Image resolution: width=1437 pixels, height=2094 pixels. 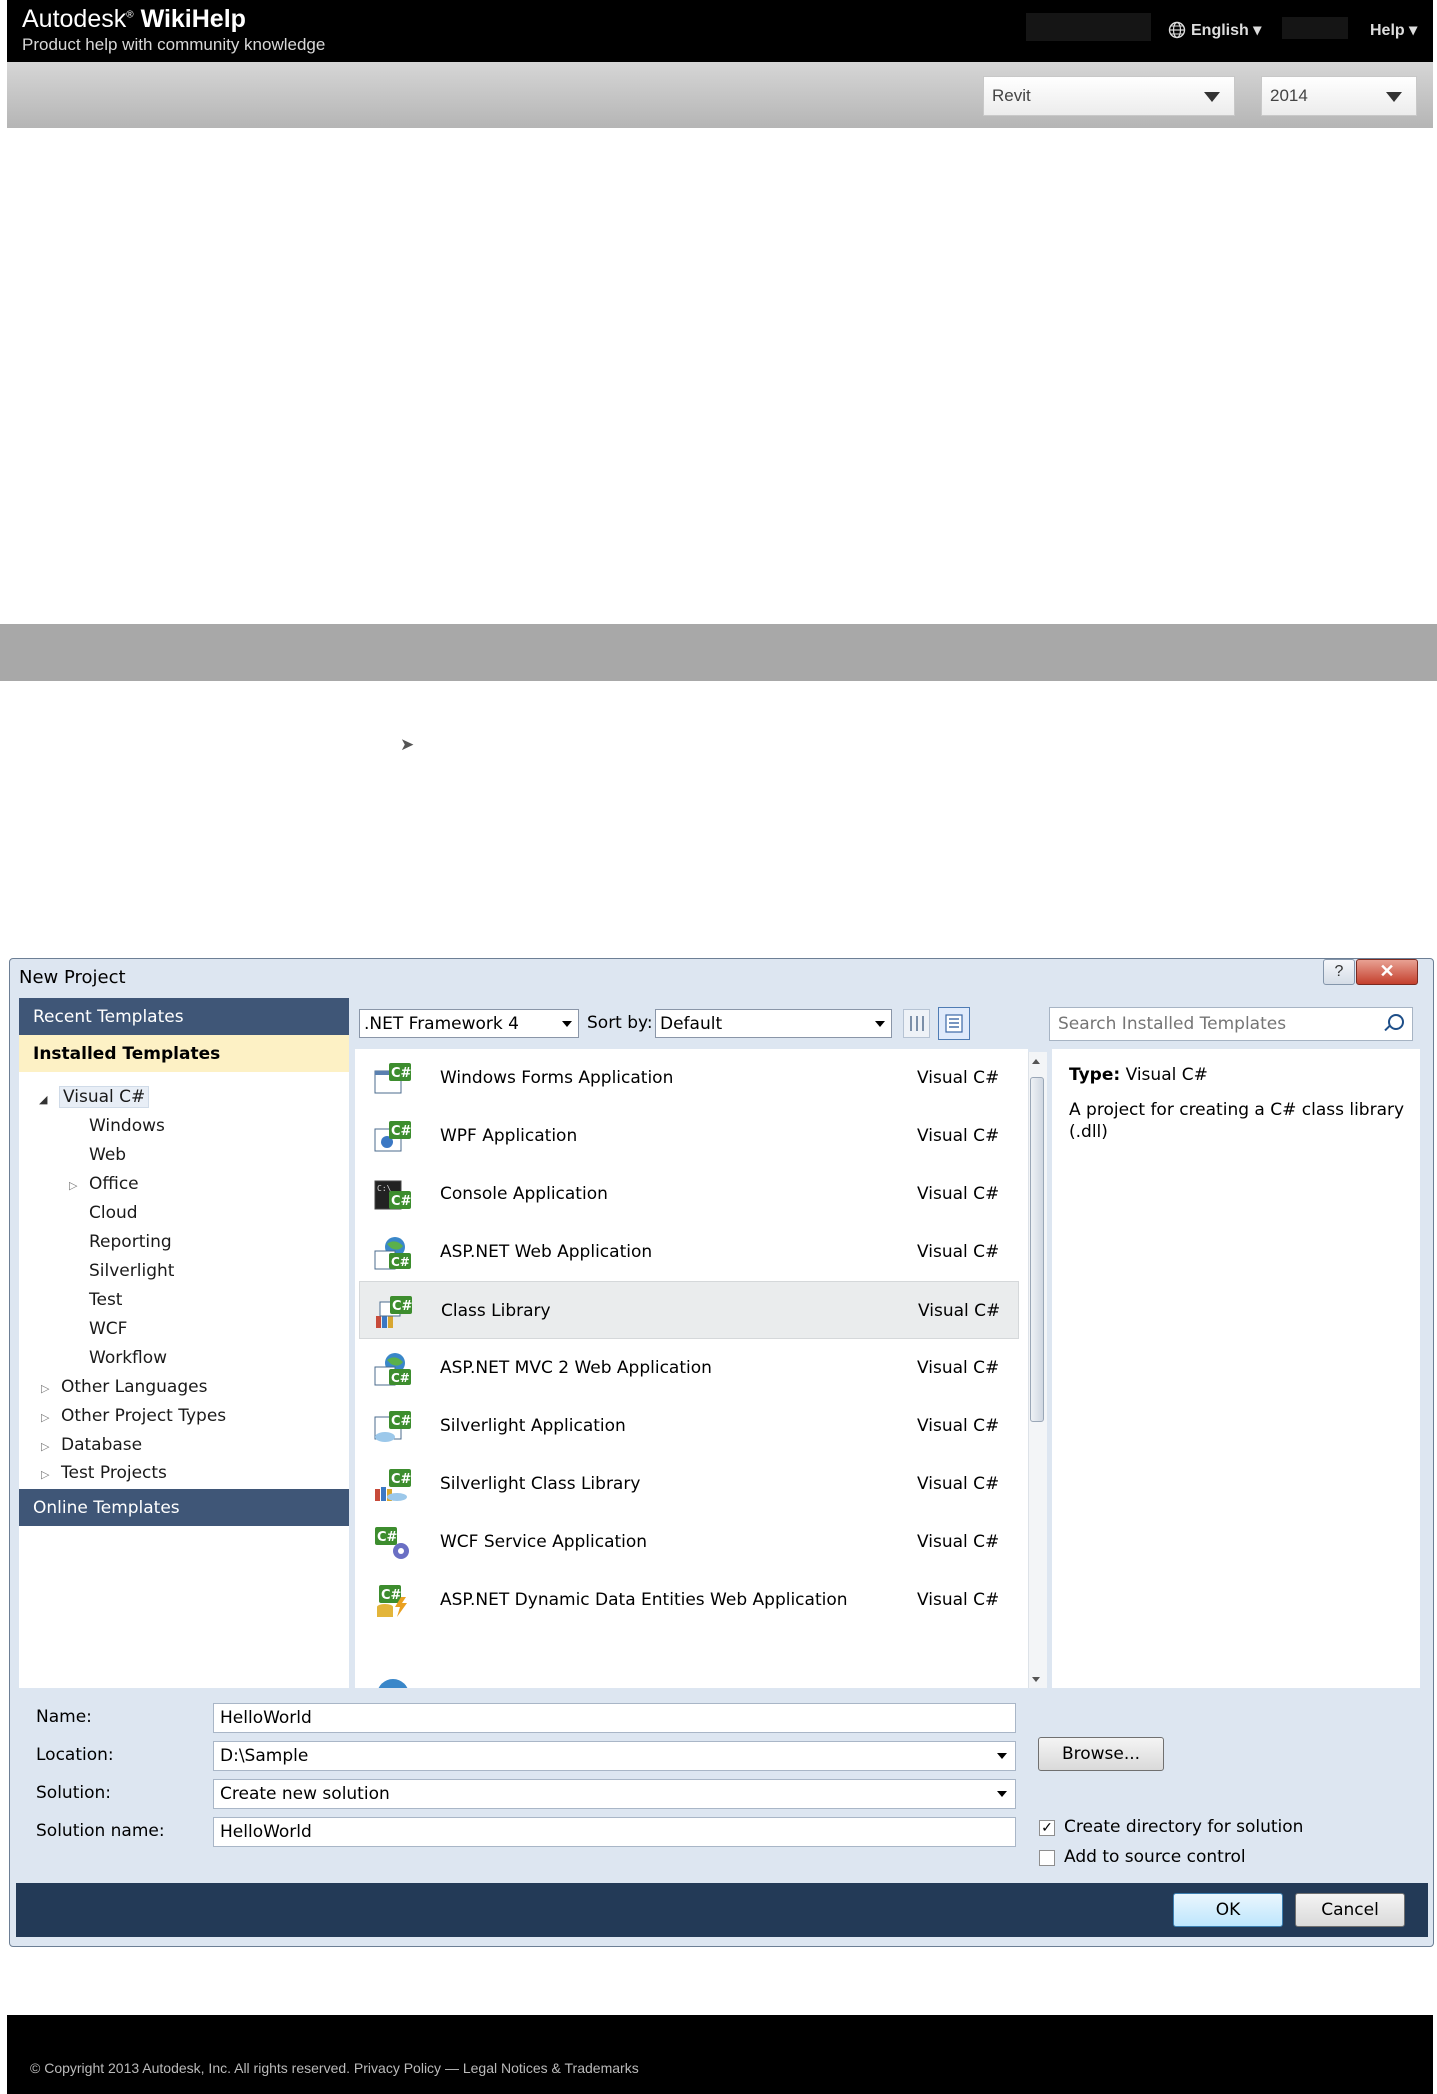 I want to click on tree-item-test-projects: Test Projects, so click(x=114, y=1473).